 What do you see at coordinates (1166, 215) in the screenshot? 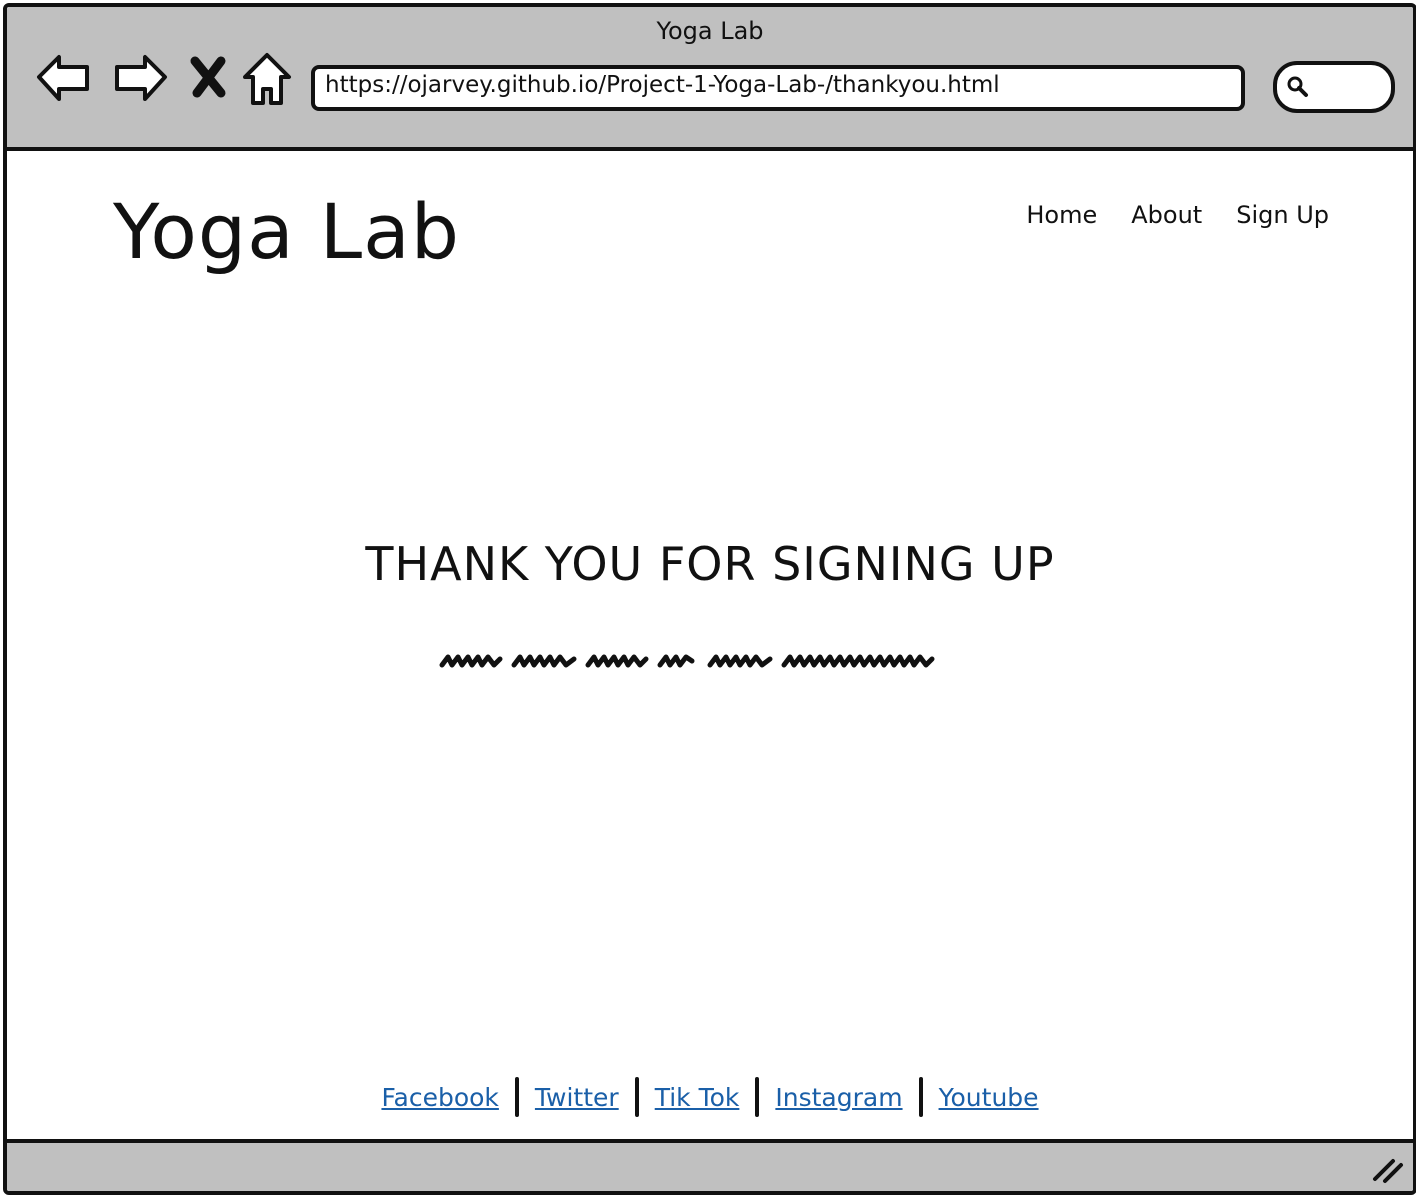
I see `nav-about-link: About` at bounding box center [1166, 215].